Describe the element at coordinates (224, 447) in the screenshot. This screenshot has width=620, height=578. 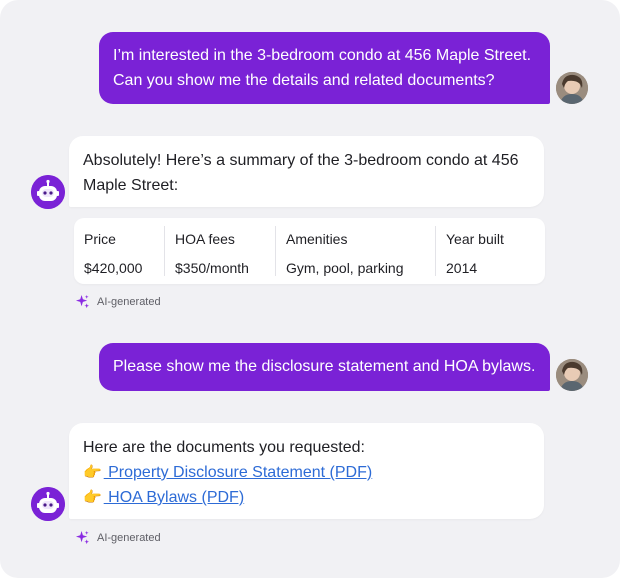
I see `bot-message-2-intro: Here are the documents you requested:` at that location.